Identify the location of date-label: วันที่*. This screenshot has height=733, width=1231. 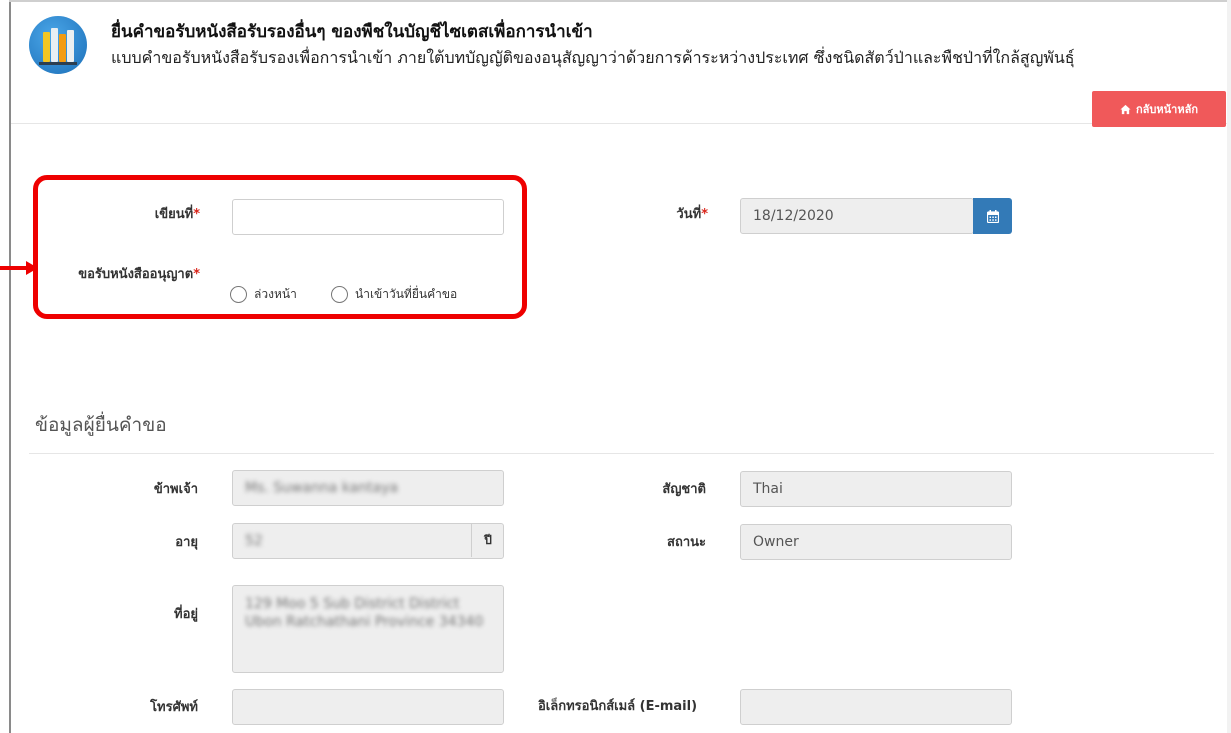
(692, 214).